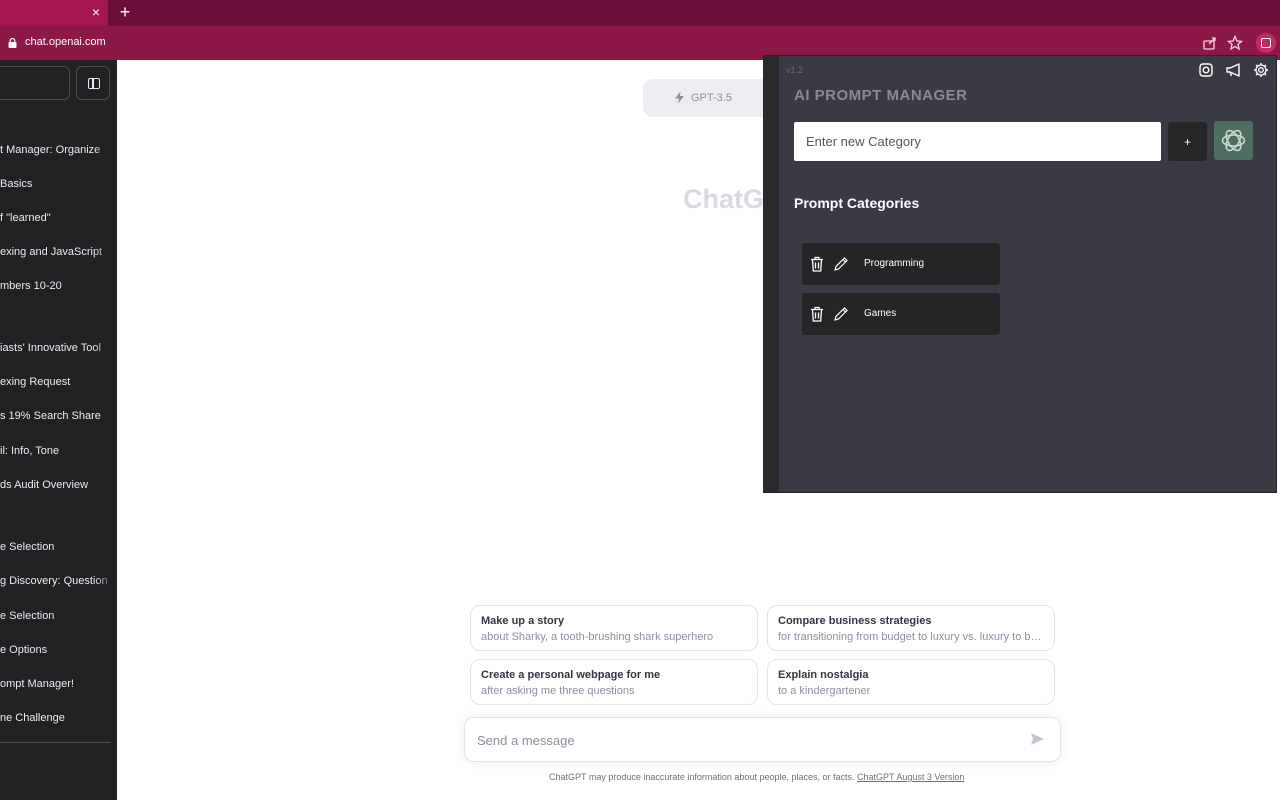 This screenshot has width=1280, height=800. I want to click on openai-logo-icon, so click(1233, 140).